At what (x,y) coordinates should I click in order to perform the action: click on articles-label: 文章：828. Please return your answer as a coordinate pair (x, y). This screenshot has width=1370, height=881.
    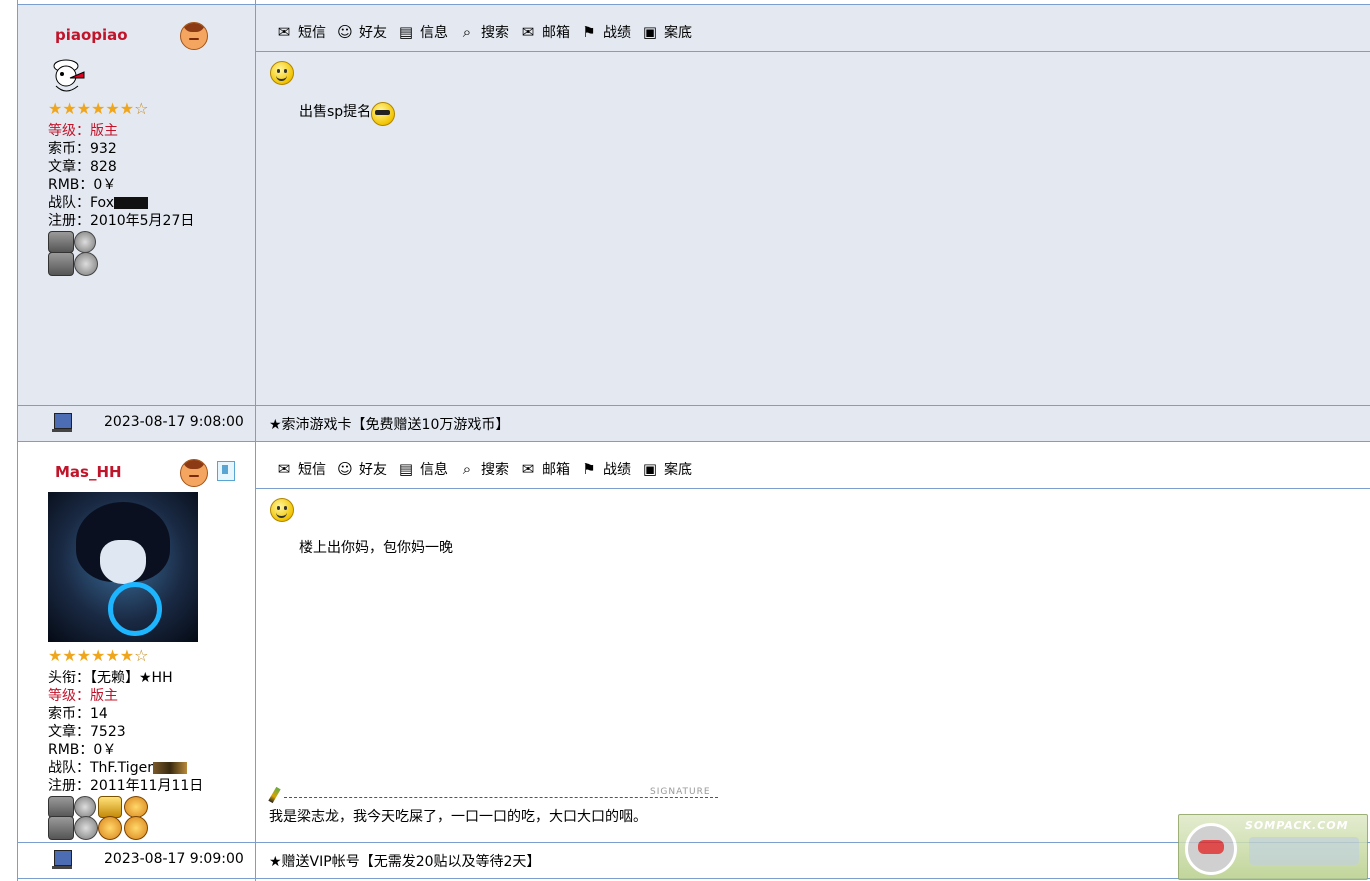
    Looking at the image, I should click on (82, 167).